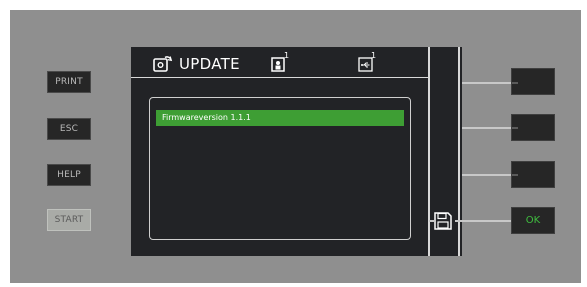 This screenshot has width=587, height=287. I want to click on softkey-2-stub, so click(515, 128).